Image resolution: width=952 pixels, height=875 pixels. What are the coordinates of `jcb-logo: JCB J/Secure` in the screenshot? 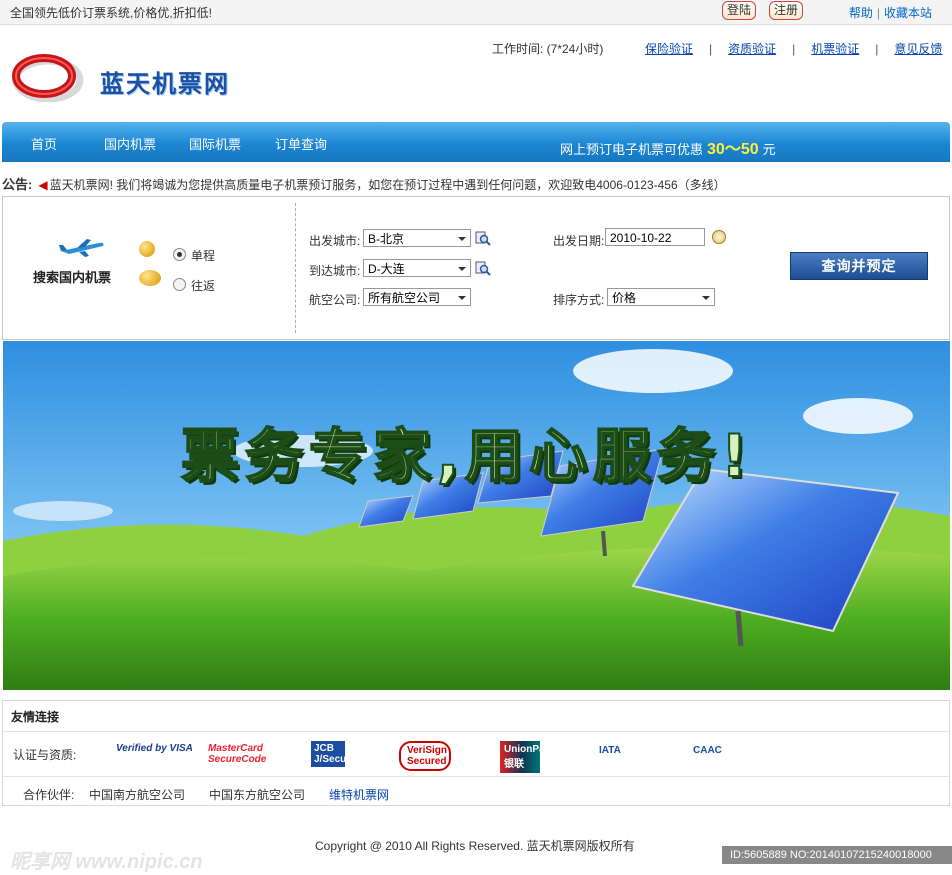 It's located at (333, 754).